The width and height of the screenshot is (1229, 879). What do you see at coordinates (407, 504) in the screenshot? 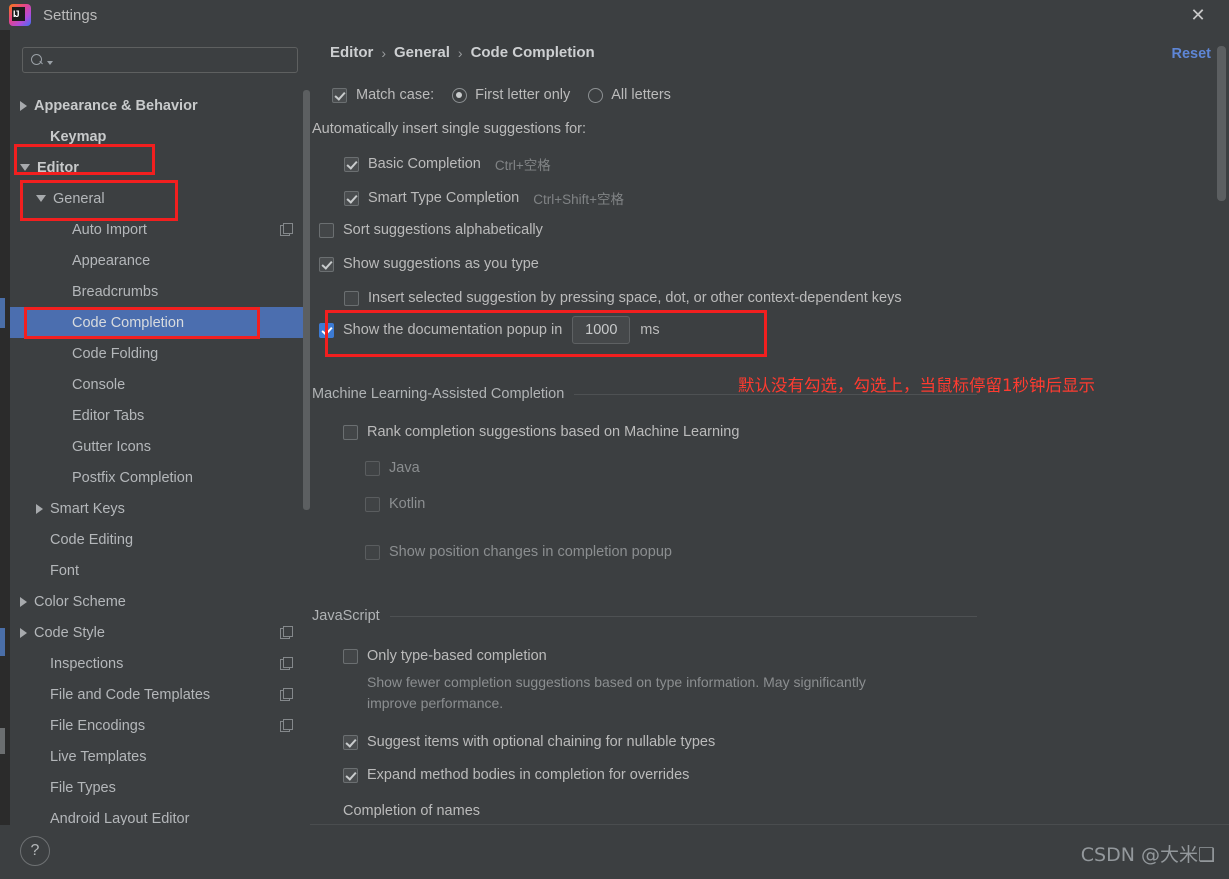
I see `ml-kotlin-label: Kotlin` at bounding box center [407, 504].